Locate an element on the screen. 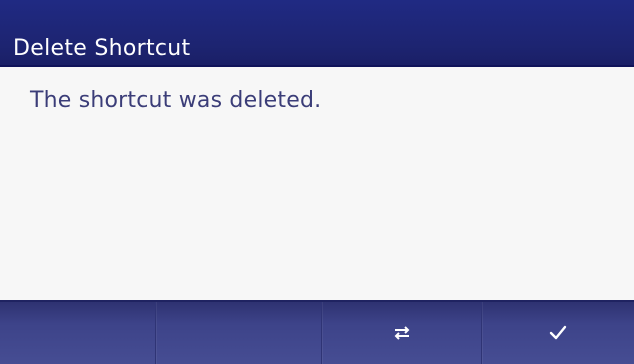 This screenshot has height=364, width=634. softkey-swap is located at coordinates (401, 333).